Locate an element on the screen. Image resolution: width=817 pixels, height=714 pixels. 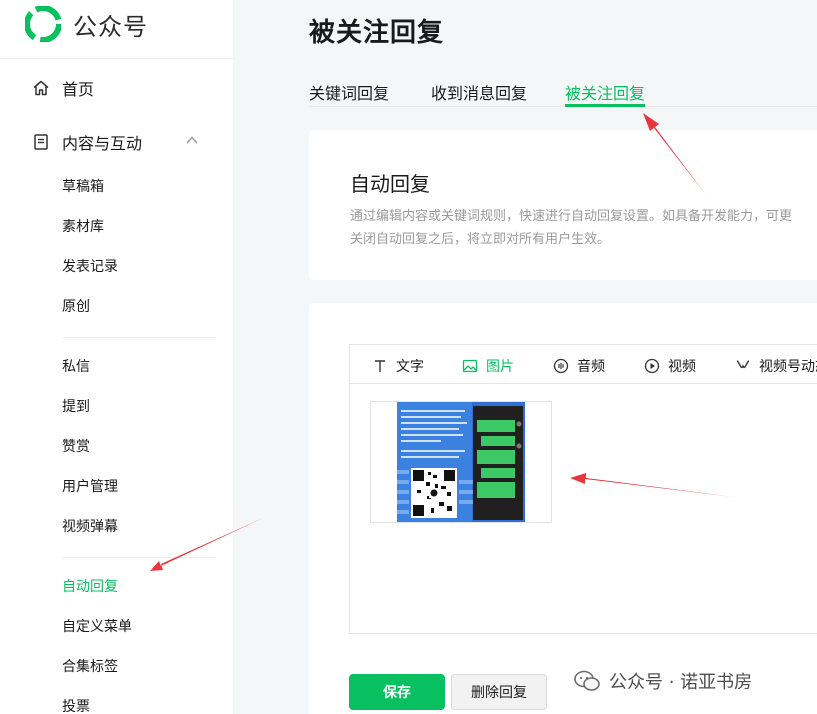
editor-toolbar: 文字 图片 音频 视频 视频号动态 is located at coordinates (583, 364).